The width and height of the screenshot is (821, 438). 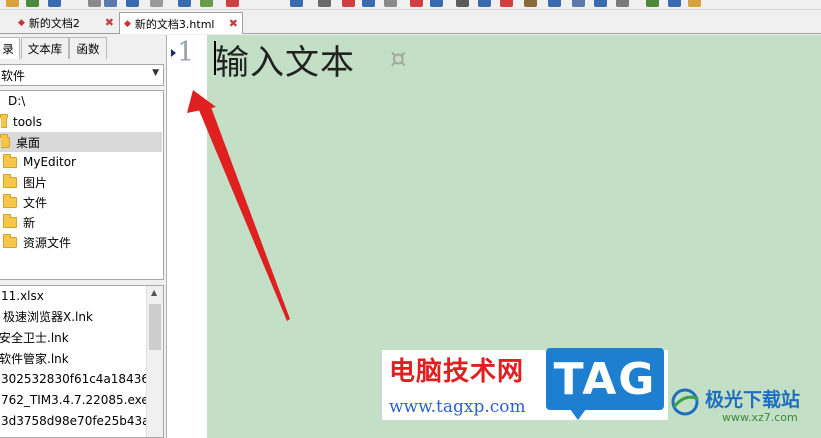 What do you see at coordinates (753, 400) in the screenshot?
I see `watermark-site-title: 极光下载站` at bounding box center [753, 400].